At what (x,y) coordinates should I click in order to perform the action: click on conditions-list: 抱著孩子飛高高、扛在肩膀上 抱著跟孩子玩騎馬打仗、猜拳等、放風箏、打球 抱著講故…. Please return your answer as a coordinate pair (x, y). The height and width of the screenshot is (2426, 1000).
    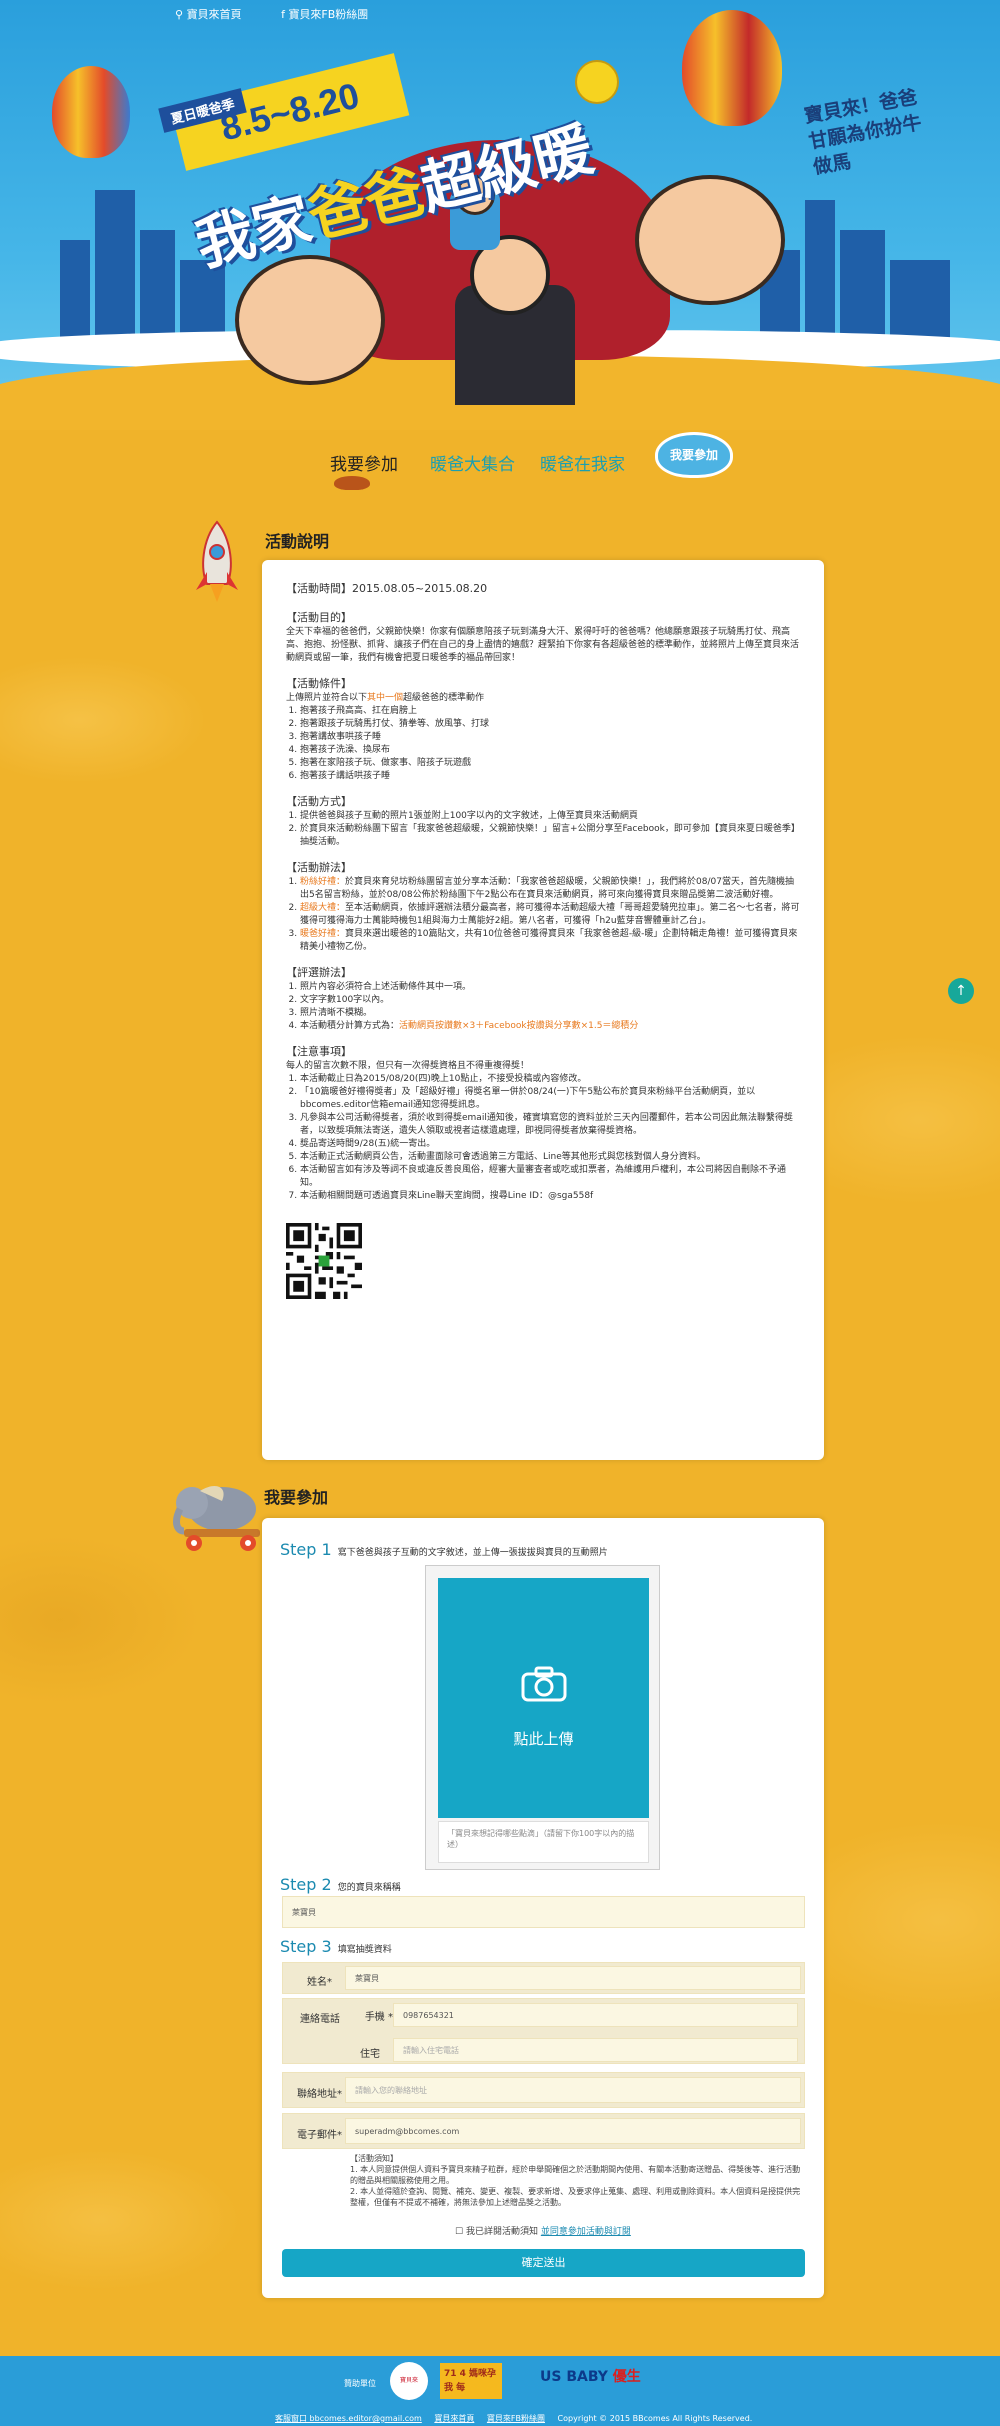
    Looking at the image, I should click on (543, 744).